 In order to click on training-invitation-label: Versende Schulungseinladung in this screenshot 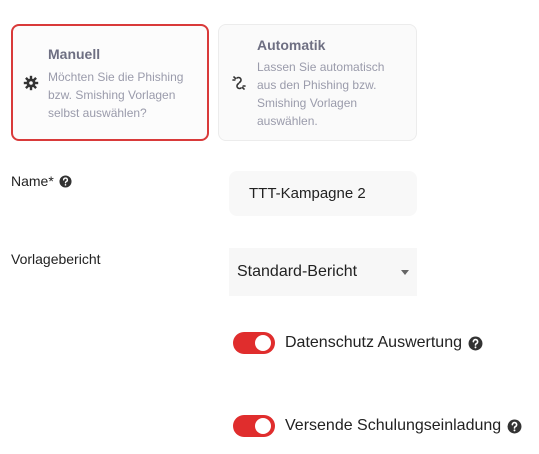, I will do `click(393, 425)`.